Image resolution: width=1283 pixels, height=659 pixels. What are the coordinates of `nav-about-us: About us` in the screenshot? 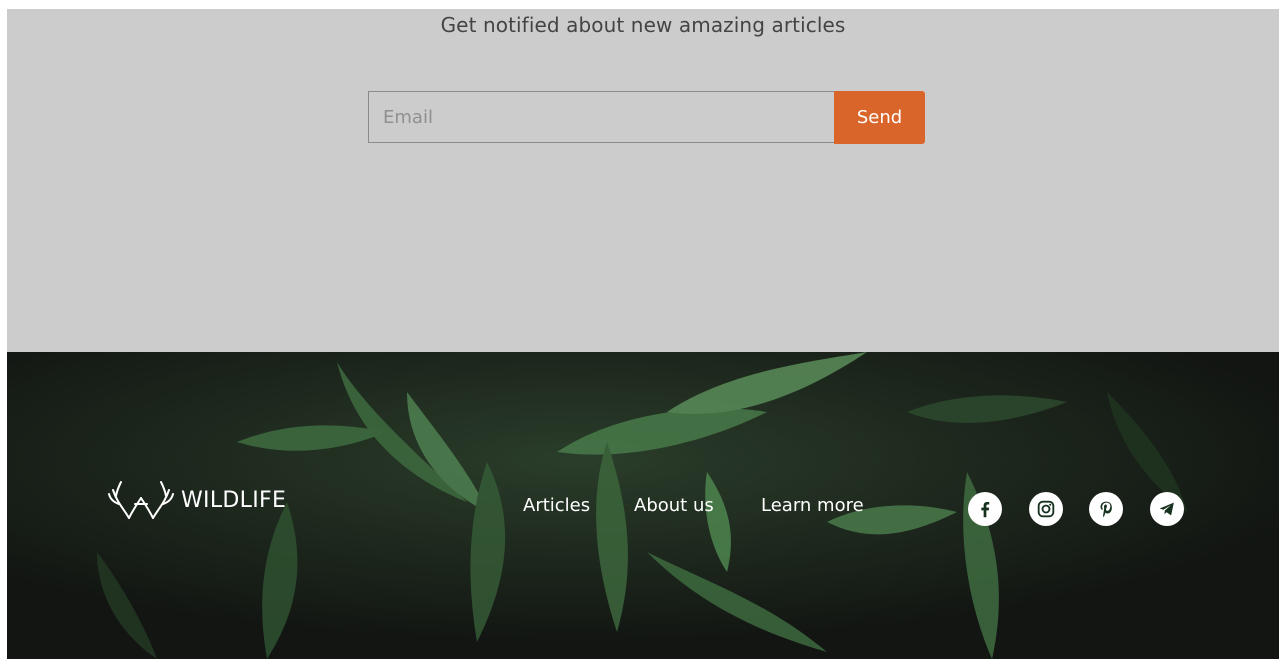 It's located at (674, 505).